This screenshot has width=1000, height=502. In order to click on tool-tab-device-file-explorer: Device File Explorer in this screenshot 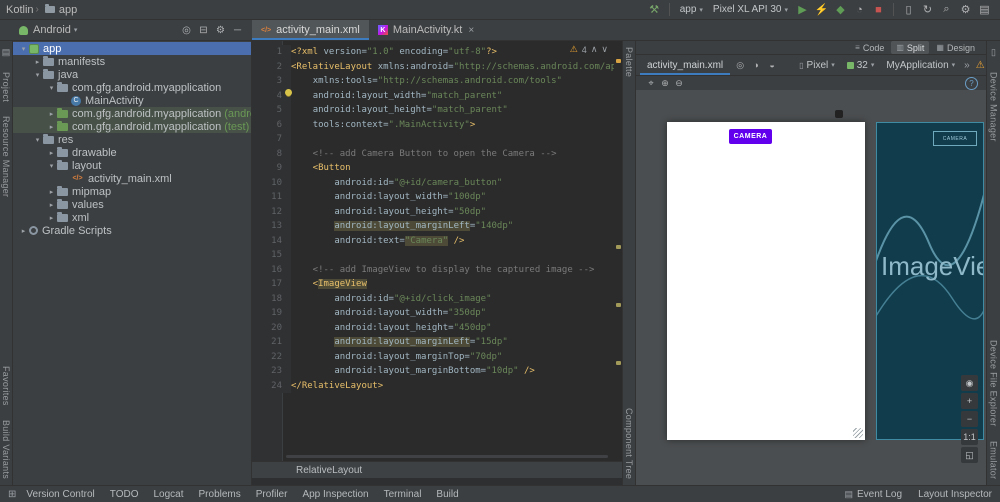, I will do `click(994, 383)`.